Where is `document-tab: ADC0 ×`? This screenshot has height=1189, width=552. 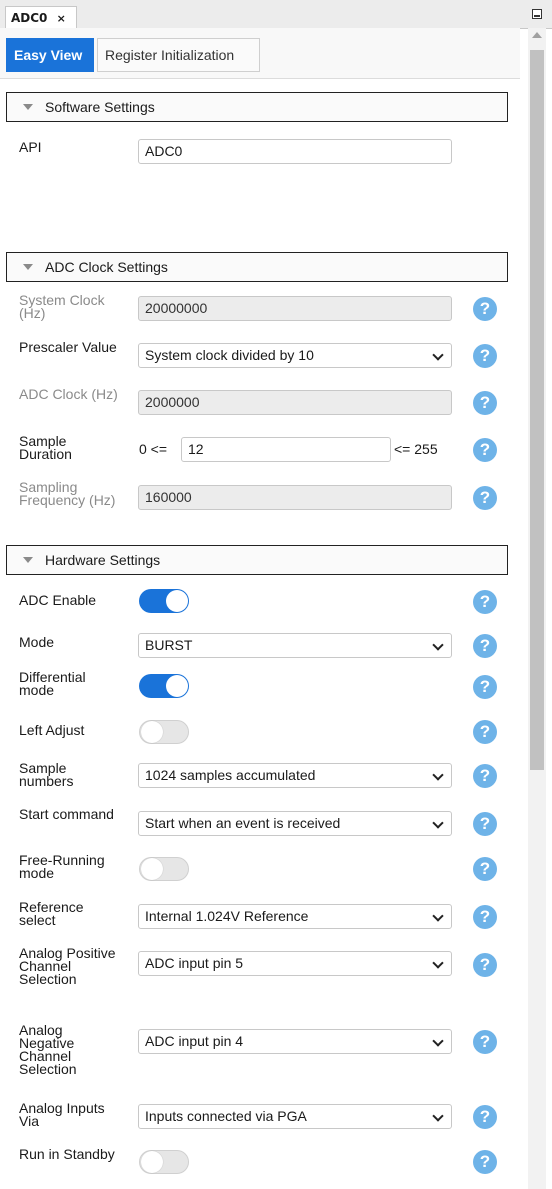 document-tab: ADC0 × is located at coordinates (41, 17).